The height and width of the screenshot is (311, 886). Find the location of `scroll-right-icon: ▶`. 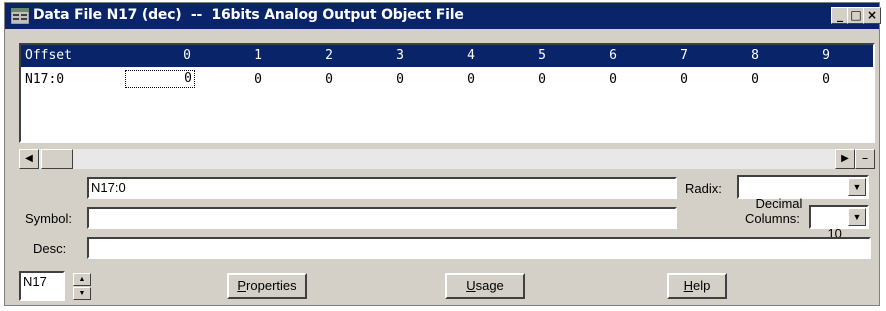

scroll-right-icon: ▶ is located at coordinates (845, 159).